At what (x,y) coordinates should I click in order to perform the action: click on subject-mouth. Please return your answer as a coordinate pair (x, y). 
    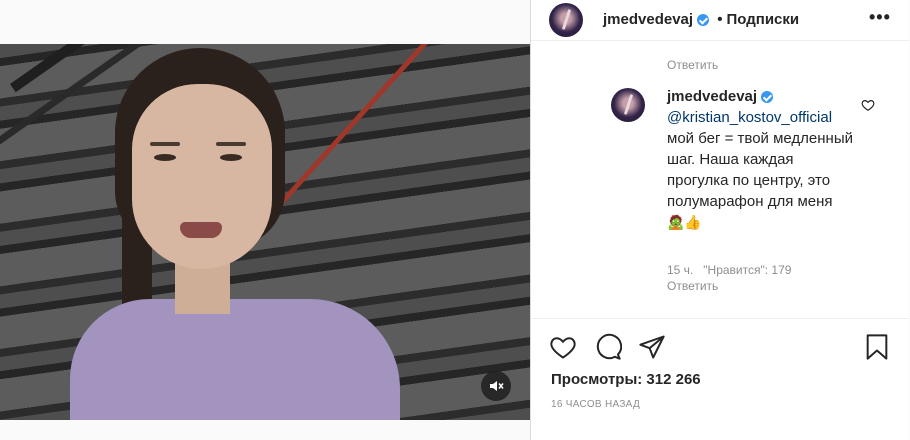
    Looking at the image, I should click on (201, 230).